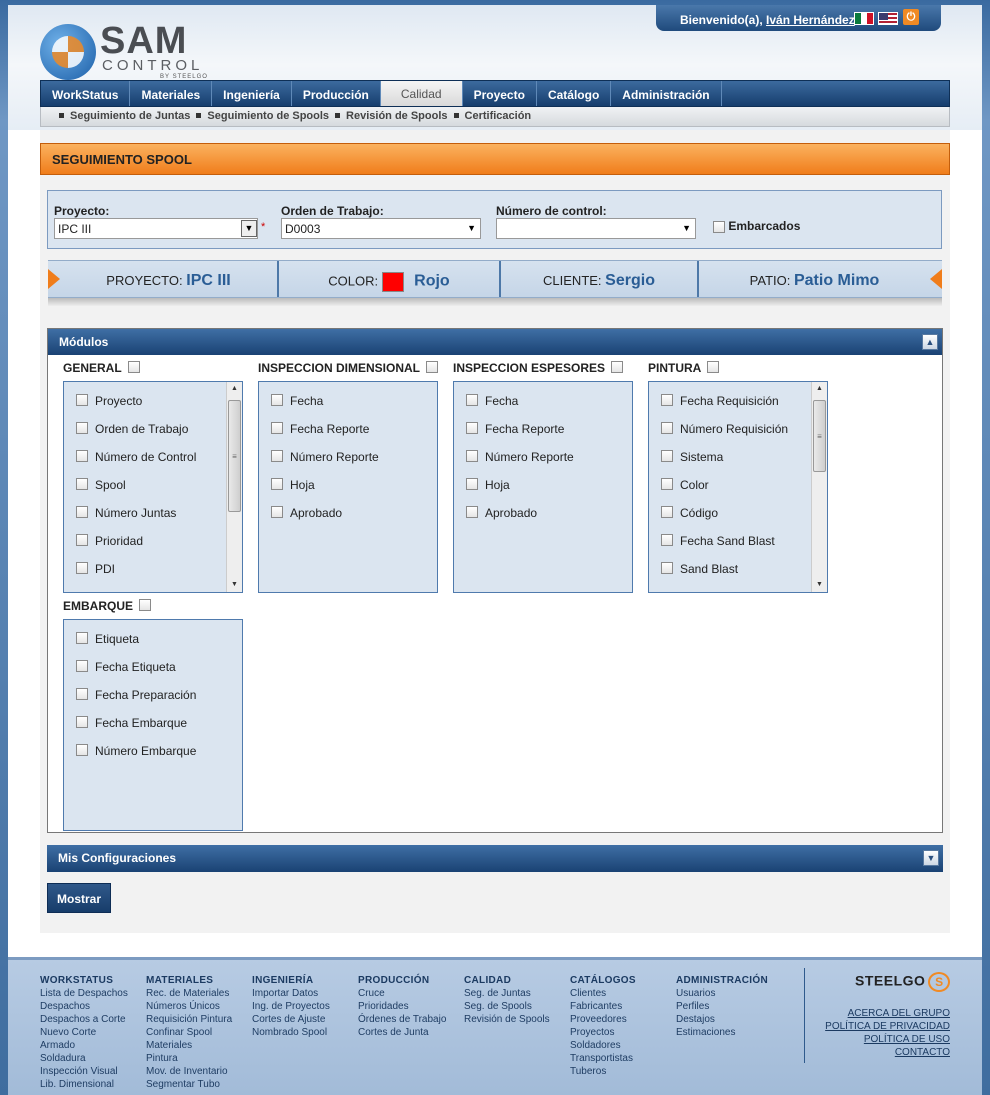 Image resolution: width=990 pixels, height=1095 pixels. What do you see at coordinates (153, 536) in the screenshot?
I see `module-option: Prioridad` at bounding box center [153, 536].